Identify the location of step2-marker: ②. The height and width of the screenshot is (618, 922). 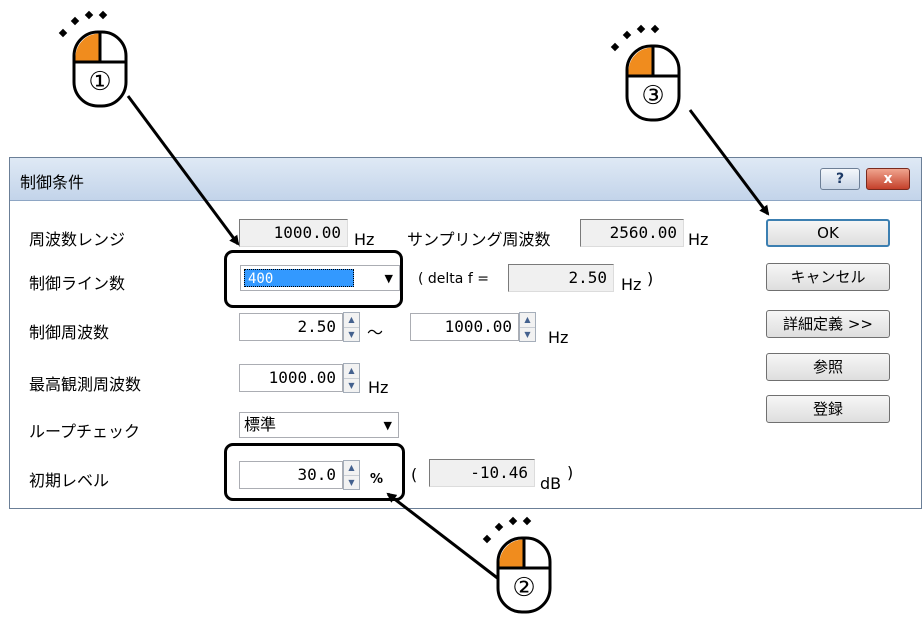
(524, 588).